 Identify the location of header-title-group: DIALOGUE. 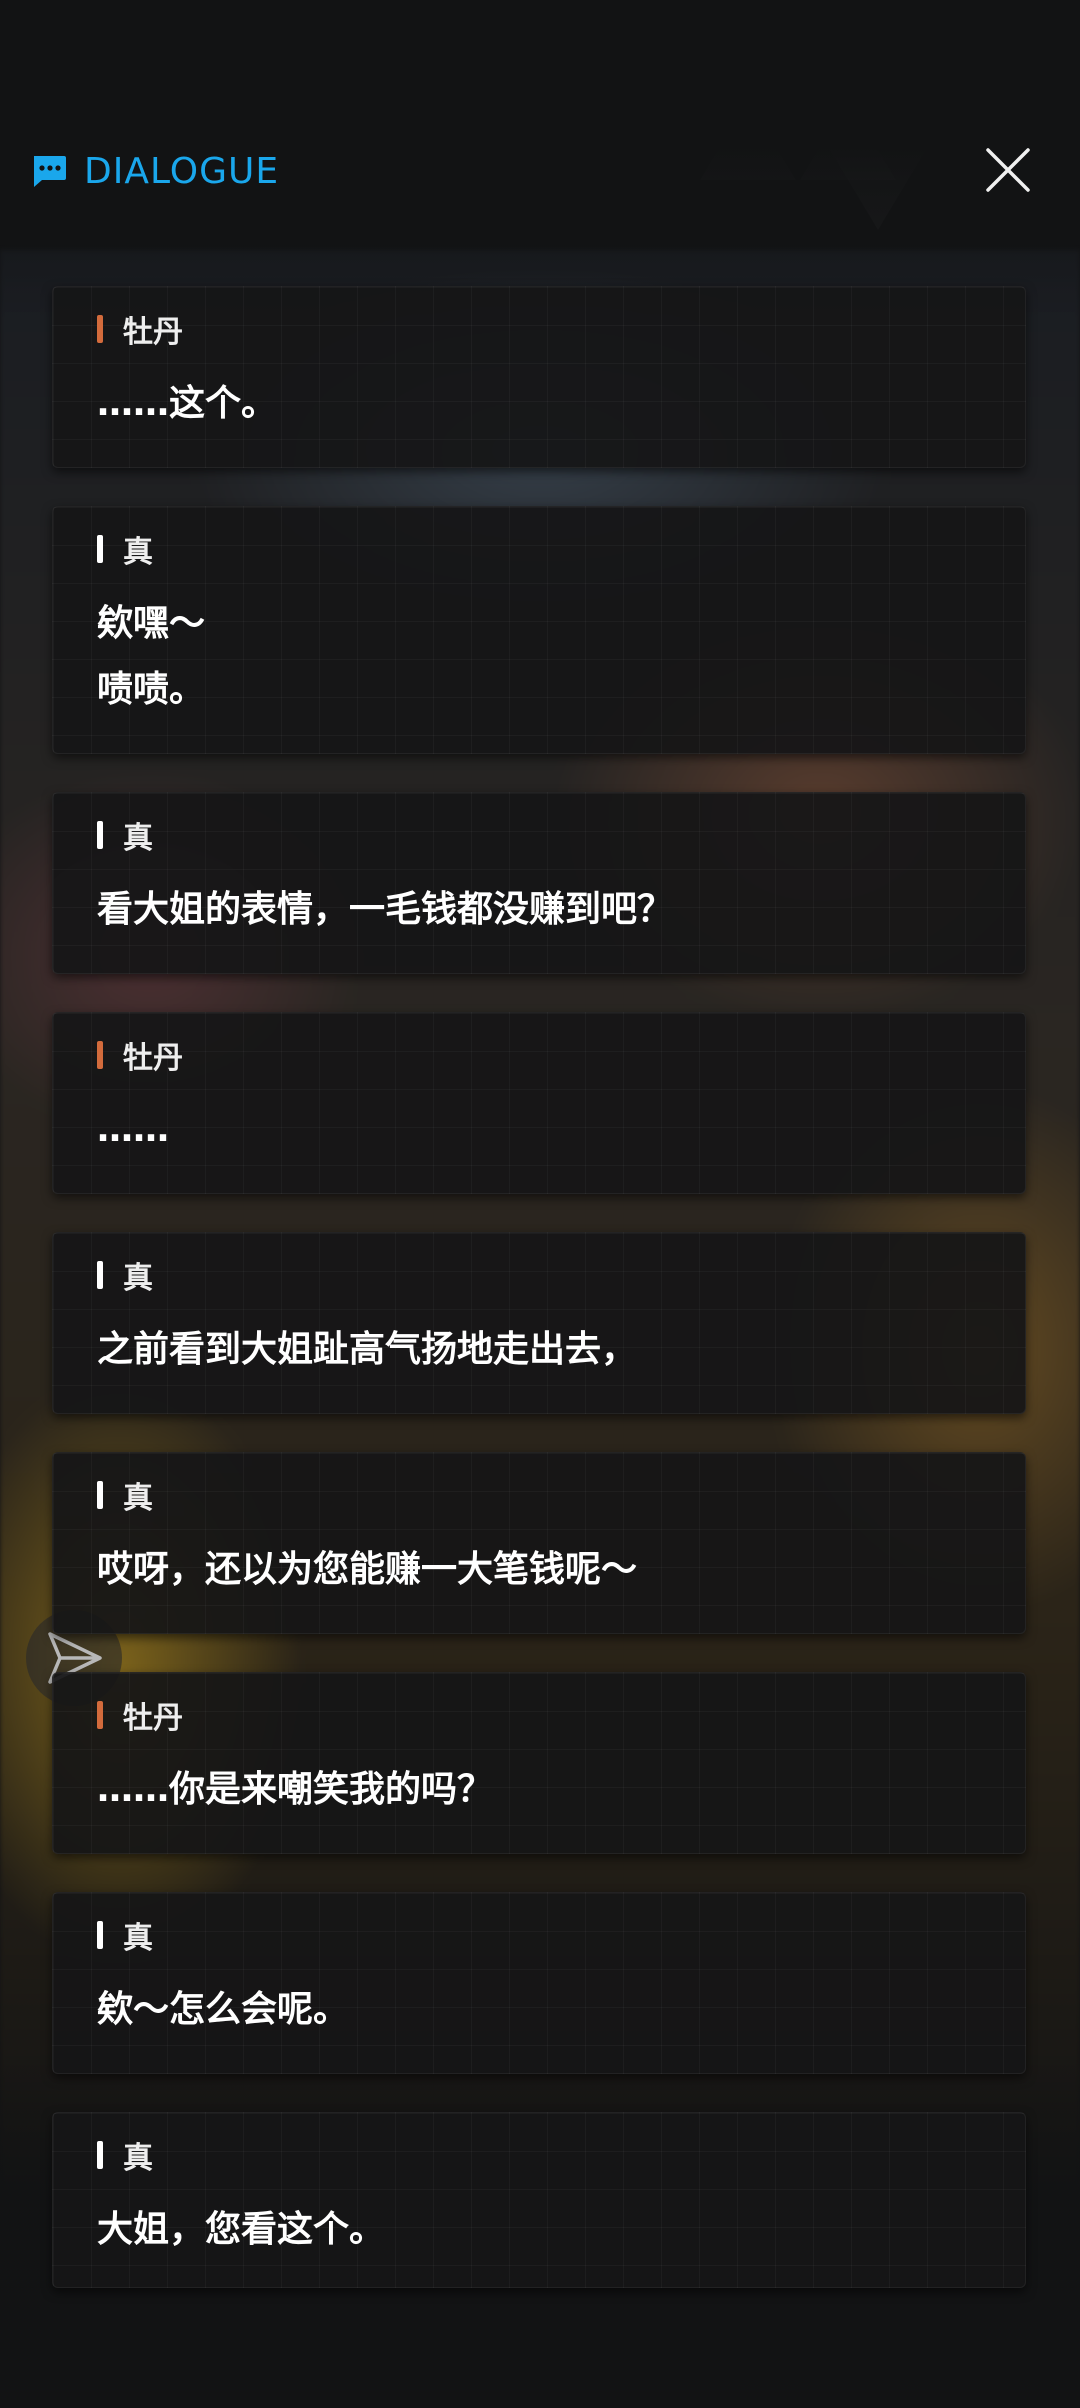
(154, 171).